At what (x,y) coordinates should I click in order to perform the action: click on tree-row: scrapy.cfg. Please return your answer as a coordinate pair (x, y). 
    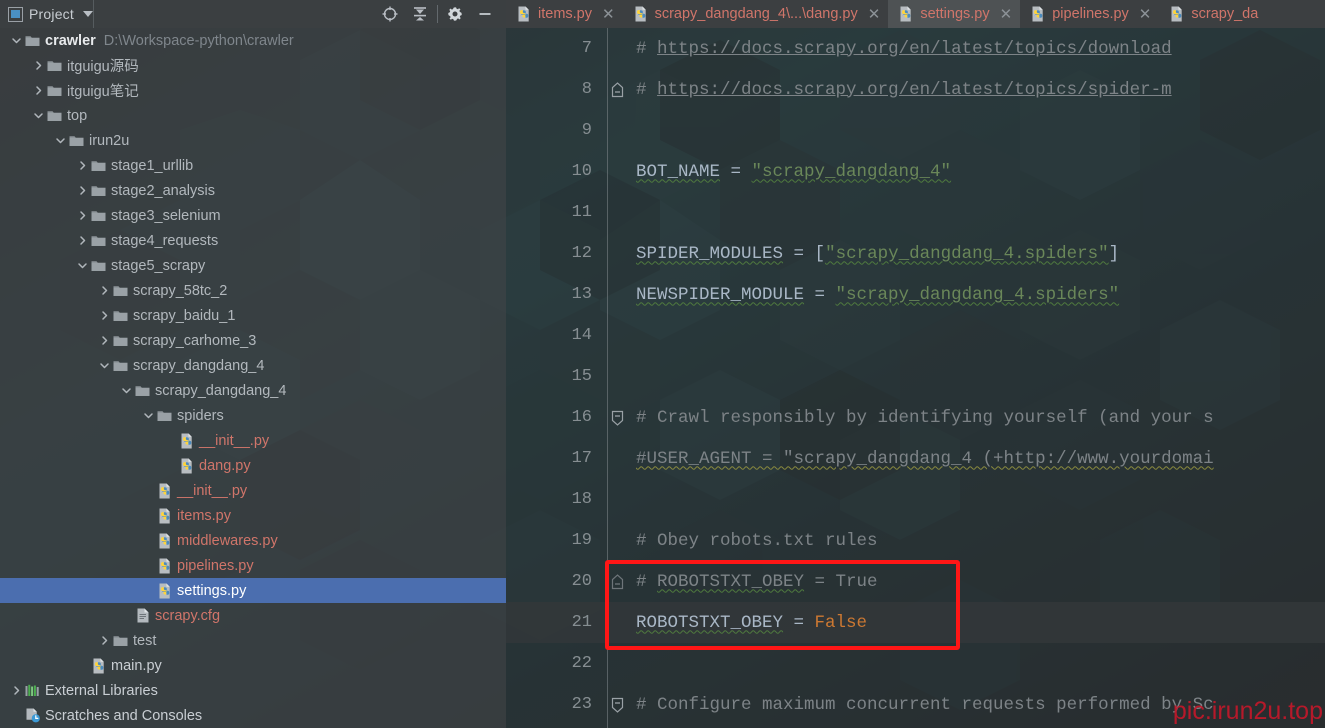
    Looking at the image, I should click on (253, 615).